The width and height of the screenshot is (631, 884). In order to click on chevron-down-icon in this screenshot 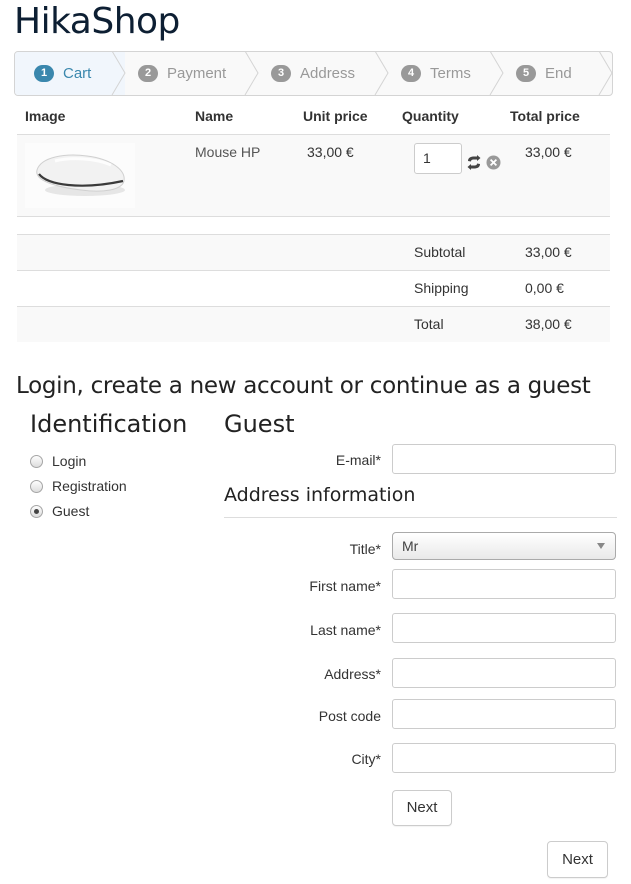, I will do `click(601, 546)`.